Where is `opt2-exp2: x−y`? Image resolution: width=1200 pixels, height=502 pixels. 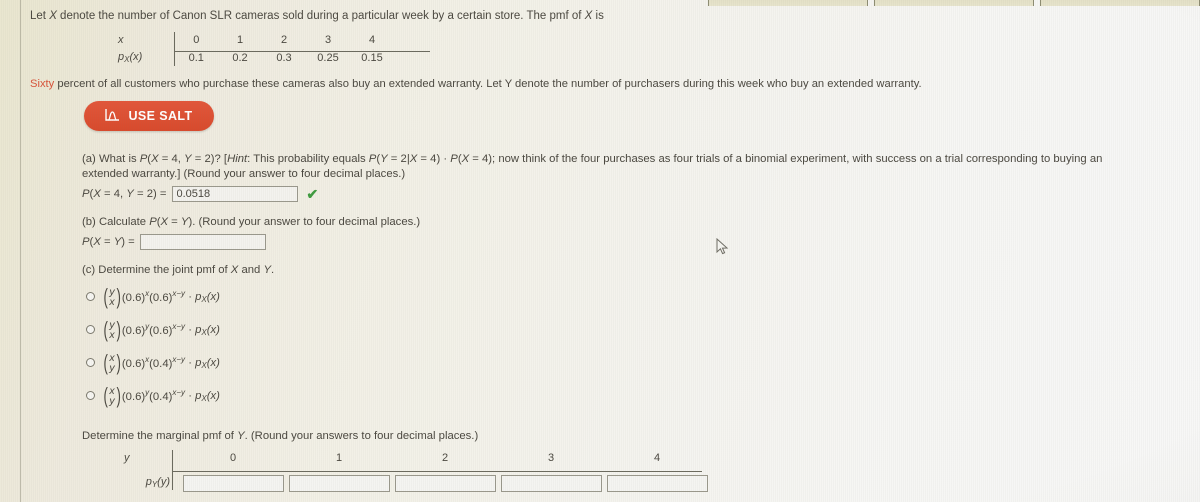
opt2-exp2: x−y is located at coordinates (179, 326).